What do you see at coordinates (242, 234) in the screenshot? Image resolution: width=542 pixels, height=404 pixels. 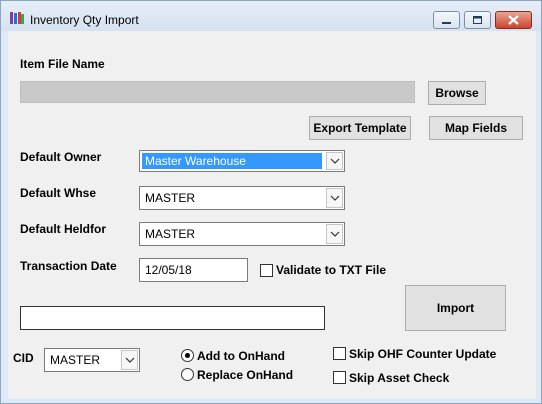 I see `default-heldfor-select: MASTER` at bounding box center [242, 234].